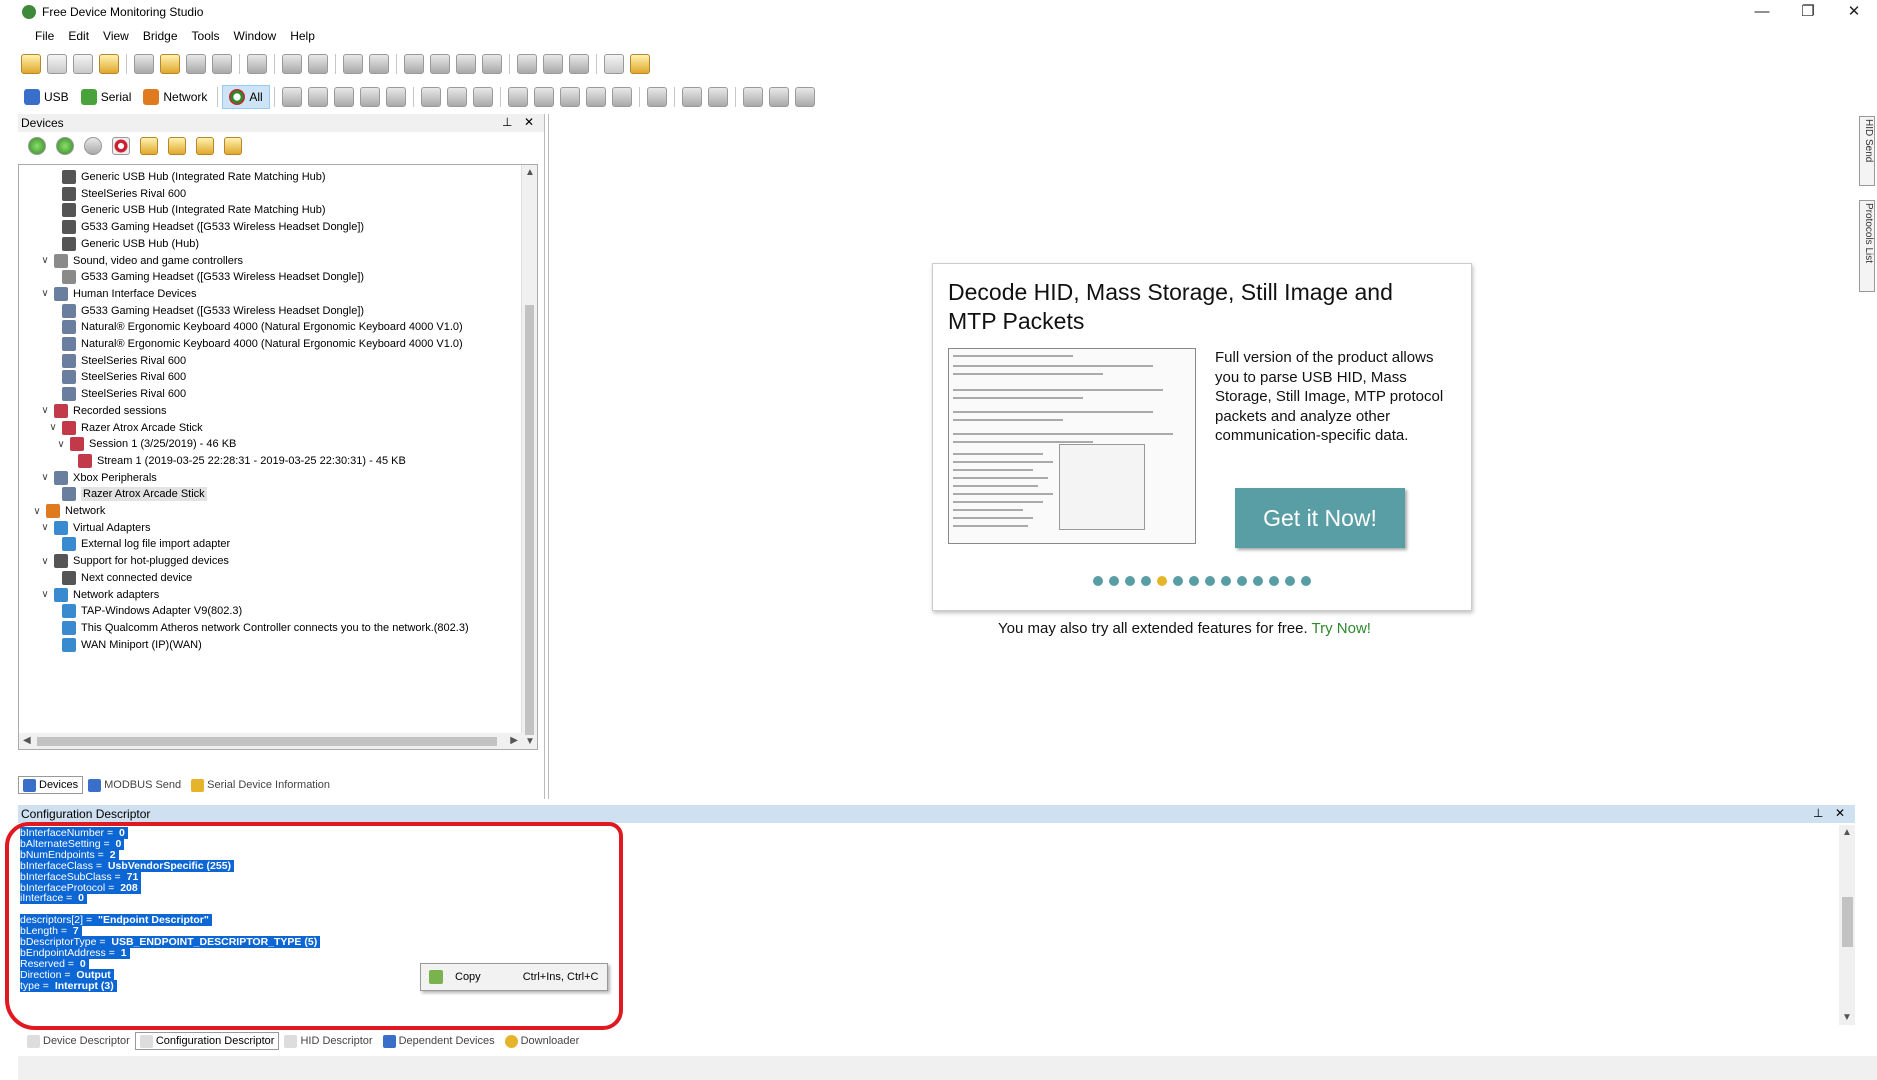 The height and width of the screenshot is (1080, 1877). I want to click on pause-icon, so click(553, 64).